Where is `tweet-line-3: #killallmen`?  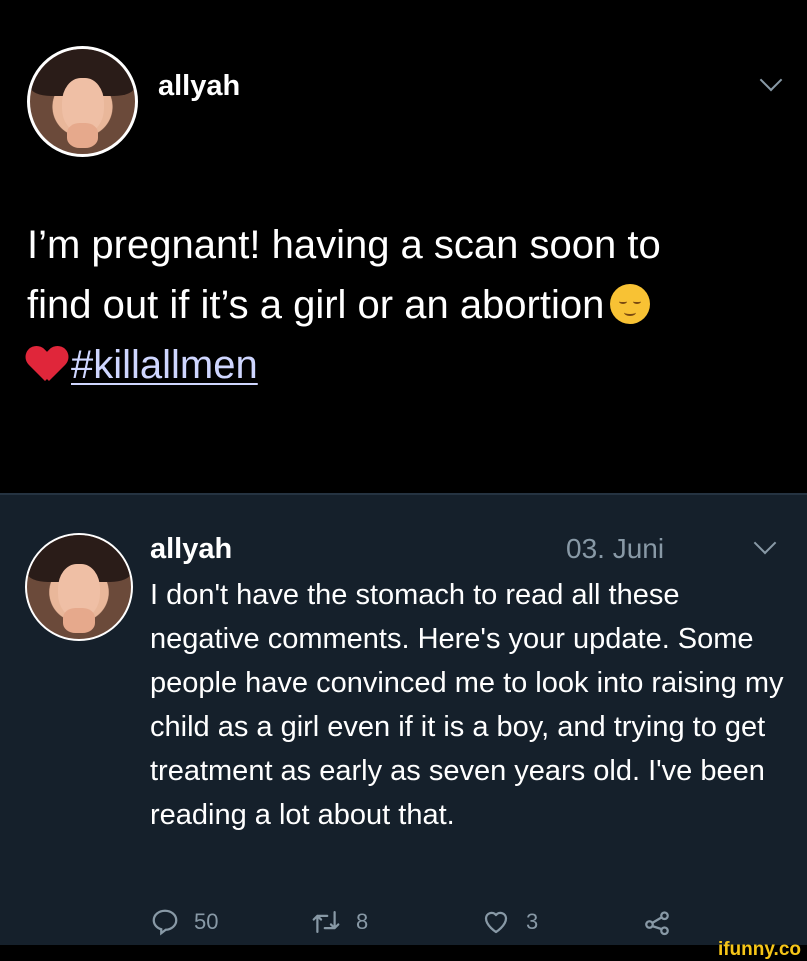 tweet-line-3: #killallmen is located at coordinates (407, 365).